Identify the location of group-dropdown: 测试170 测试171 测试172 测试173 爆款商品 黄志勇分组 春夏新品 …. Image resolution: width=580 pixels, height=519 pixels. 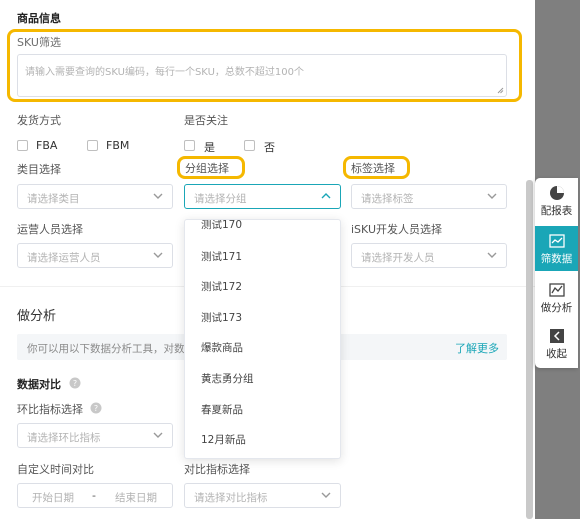
(262, 339).